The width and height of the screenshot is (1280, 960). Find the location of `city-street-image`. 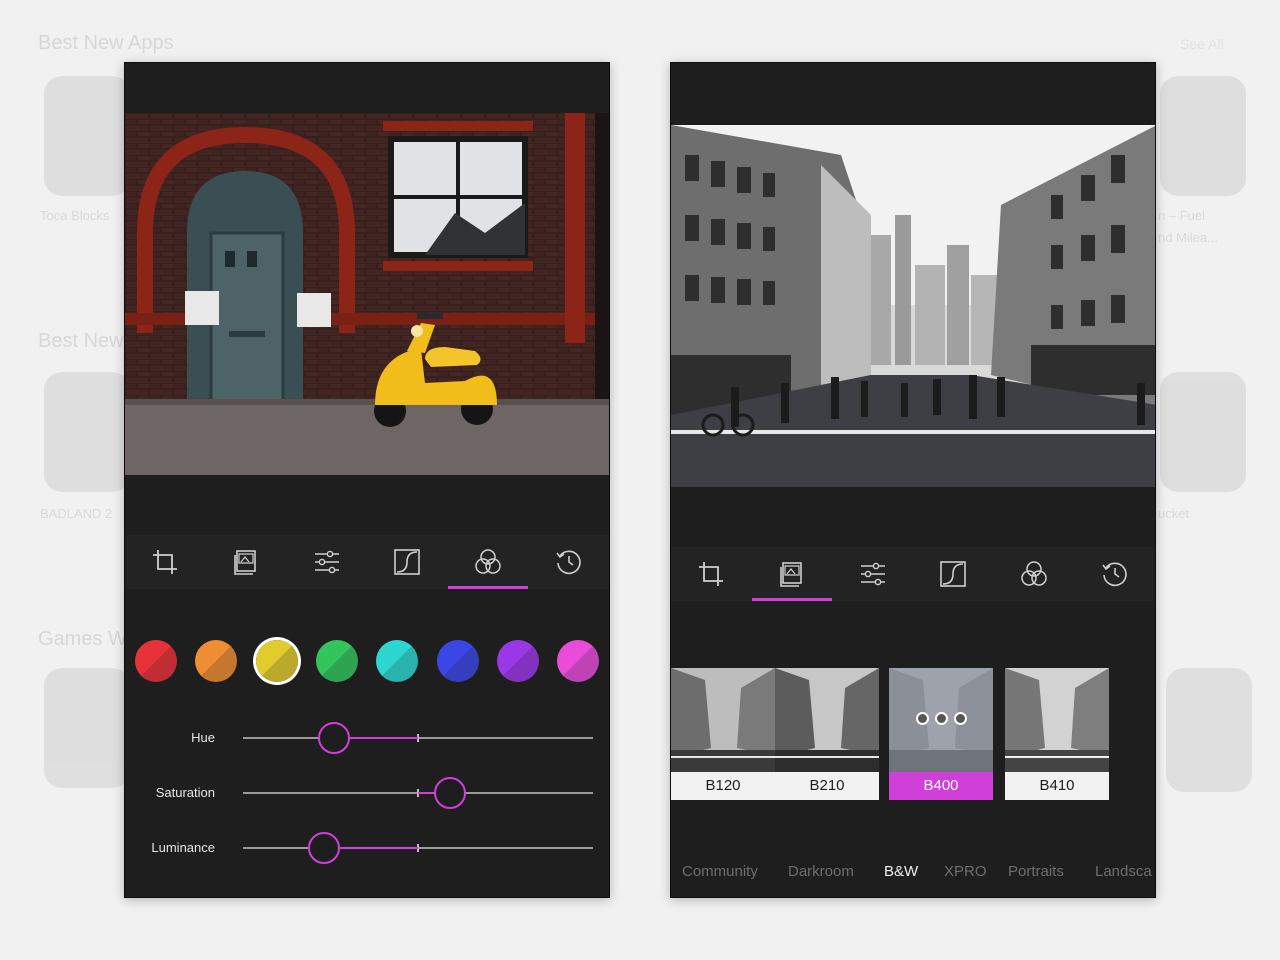

city-street-image is located at coordinates (913, 306).